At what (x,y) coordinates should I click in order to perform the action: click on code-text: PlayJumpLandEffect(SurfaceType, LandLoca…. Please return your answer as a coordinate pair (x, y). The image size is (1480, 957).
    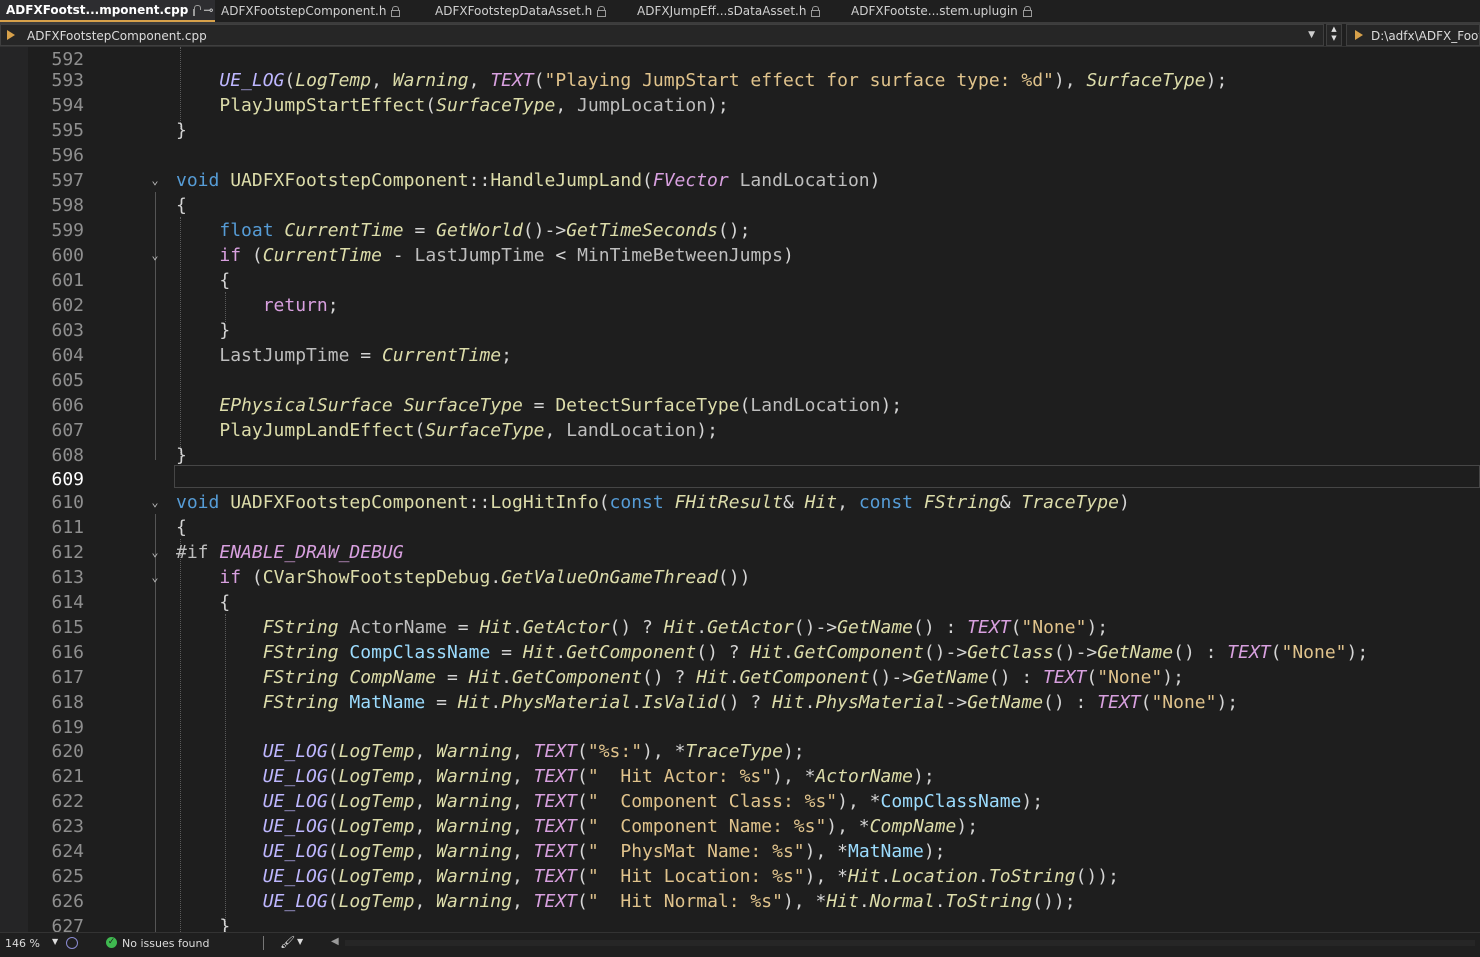
    Looking at the image, I should click on (468, 430).